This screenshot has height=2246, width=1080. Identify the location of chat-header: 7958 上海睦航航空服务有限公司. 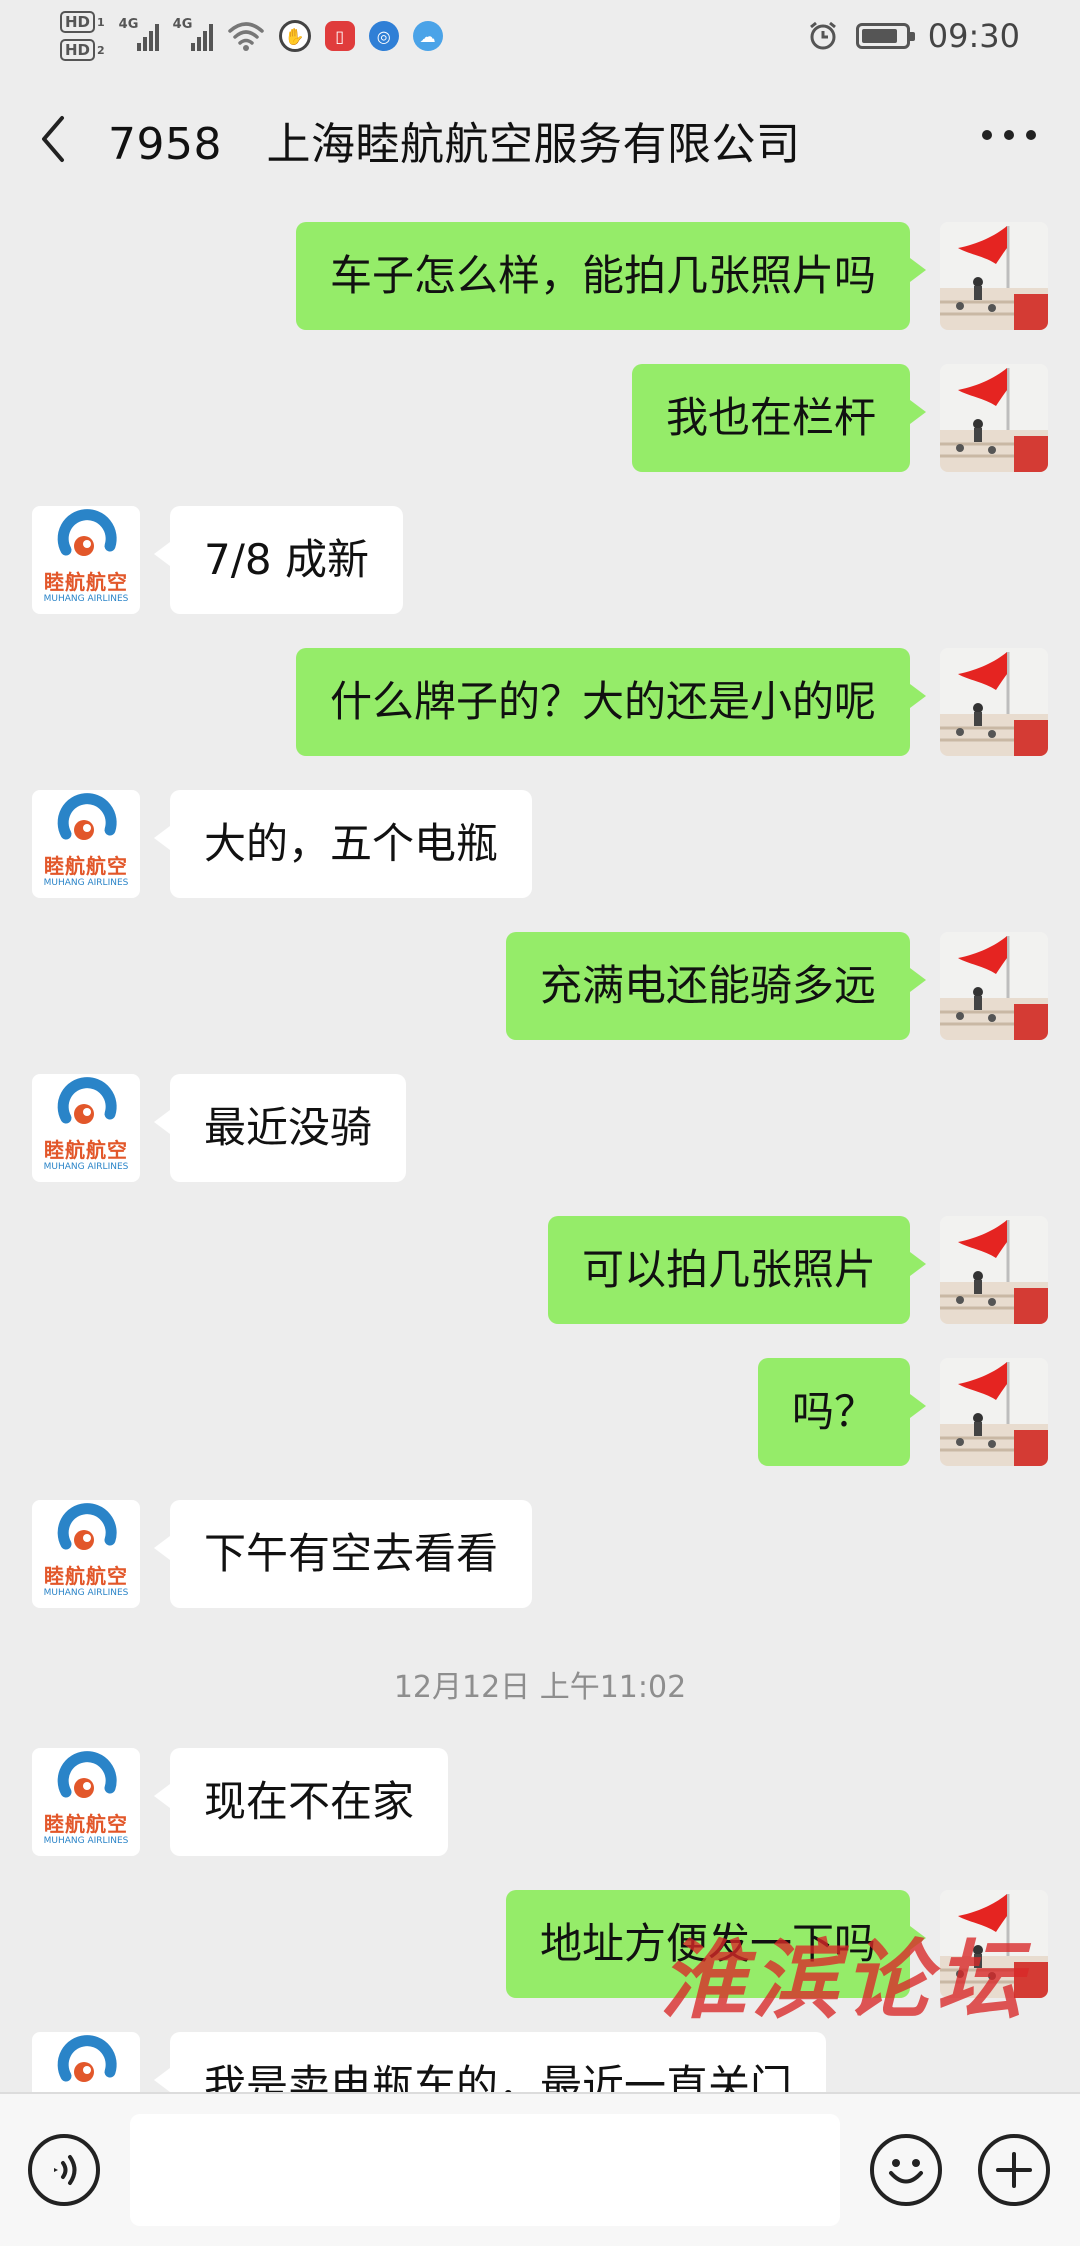
(540, 136).